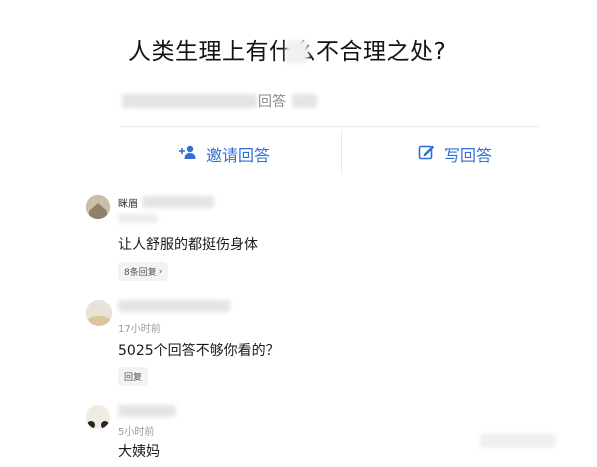 This screenshot has height=467, width=597. I want to click on redacted-watermark, so click(518, 441).